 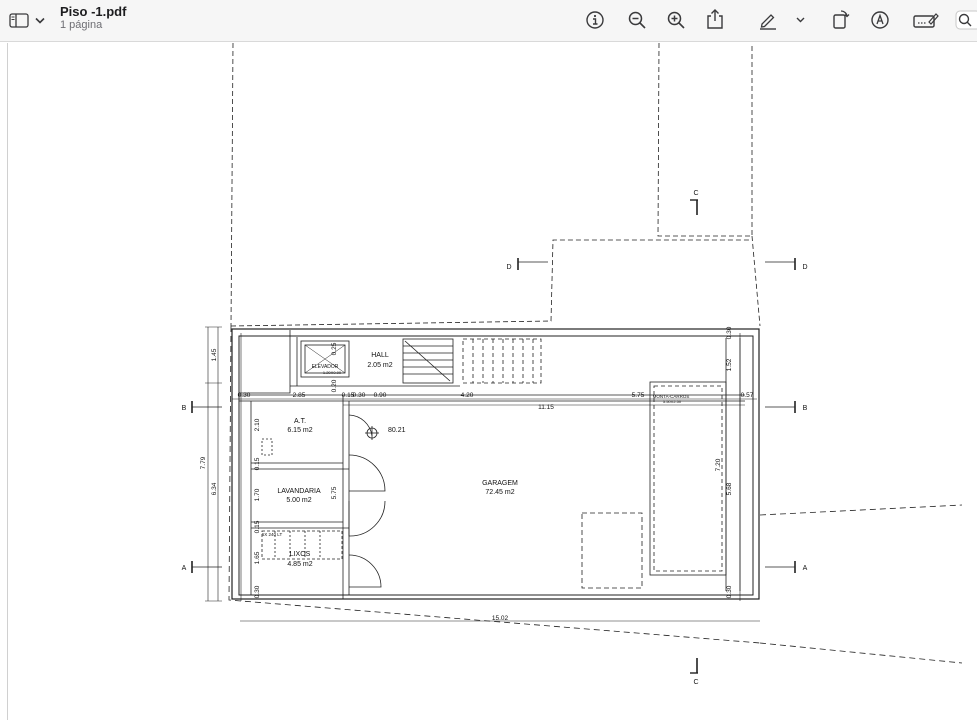 I want to click on share-icon, so click(x=715, y=19).